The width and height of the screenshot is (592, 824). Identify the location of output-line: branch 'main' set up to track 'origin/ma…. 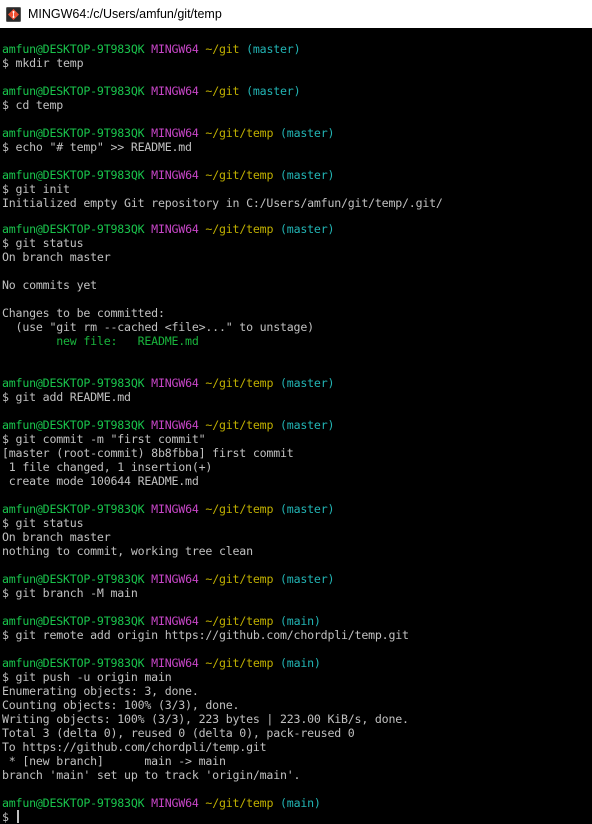
(151, 775).